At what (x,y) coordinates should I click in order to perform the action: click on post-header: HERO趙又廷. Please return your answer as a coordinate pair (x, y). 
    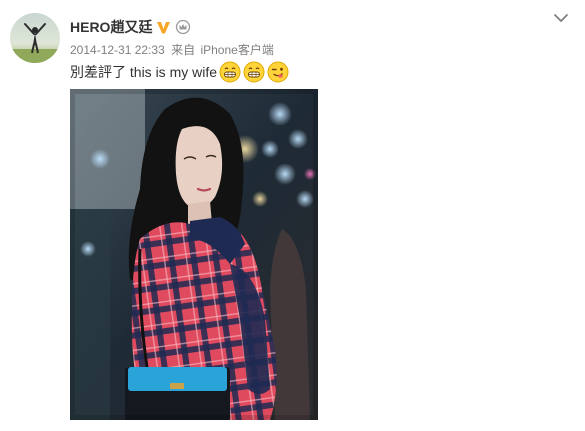
    Looking at the image, I should click on (130, 27).